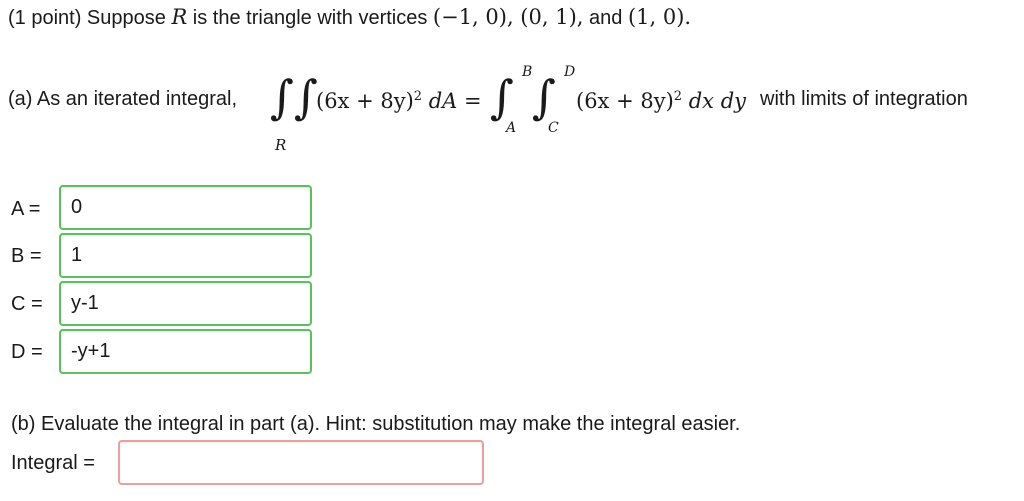 This screenshot has height=501, width=1024. Describe the element at coordinates (605, 18) in the screenshot. I see `intro-and: and` at that location.